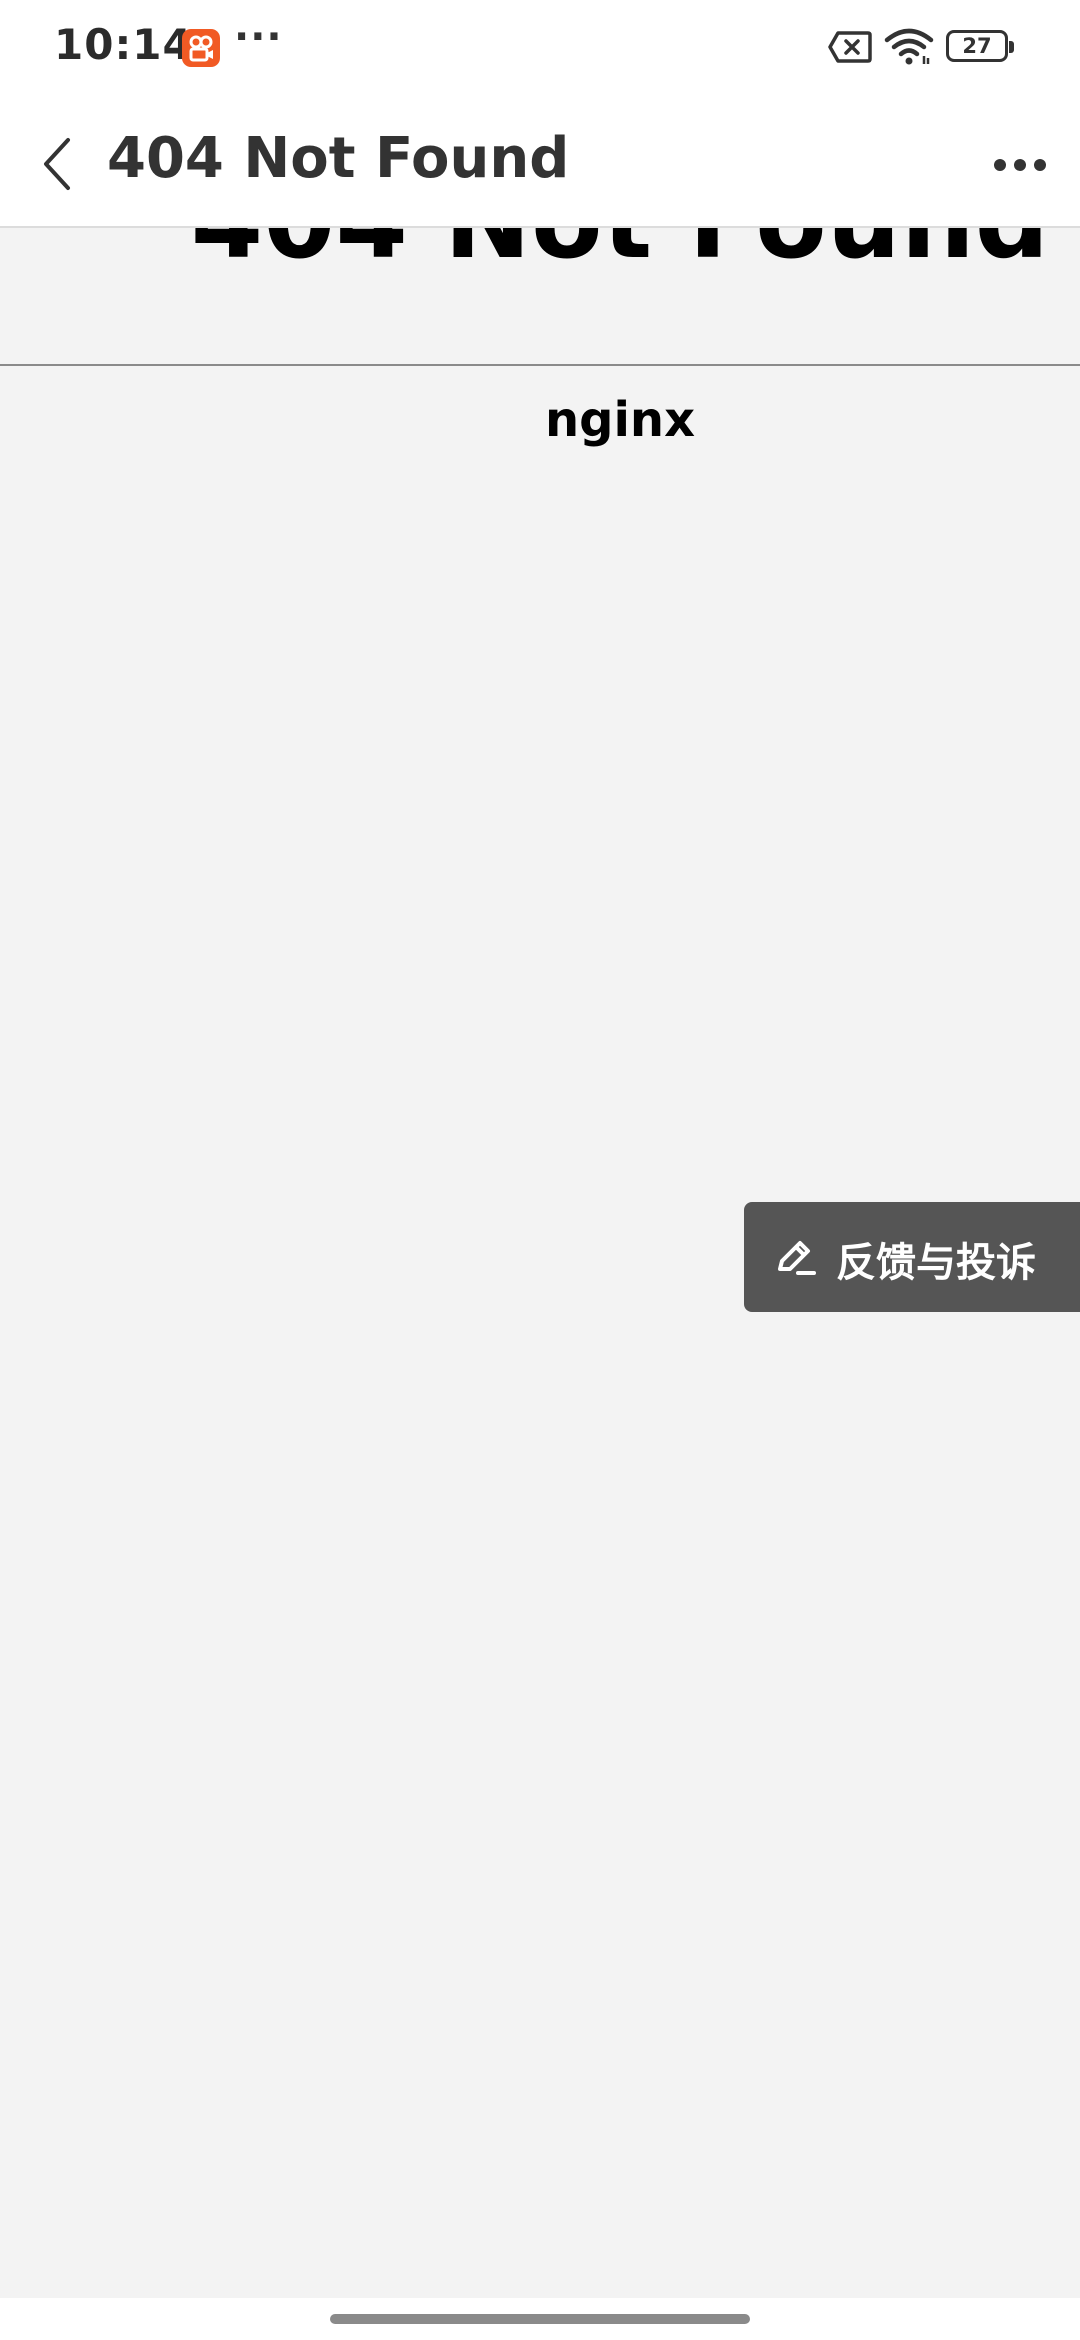  Describe the element at coordinates (57, 164) in the screenshot. I see `chevron-left-icon` at that location.